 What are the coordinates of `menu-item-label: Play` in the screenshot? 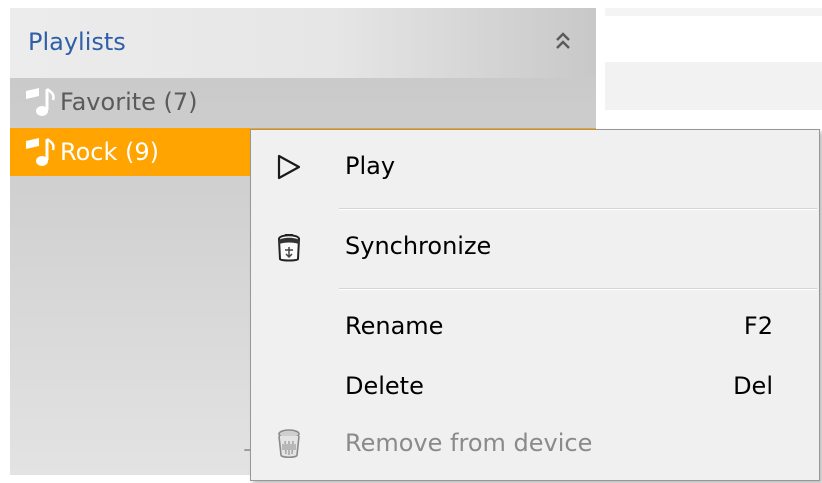 It's located at (370, 166).